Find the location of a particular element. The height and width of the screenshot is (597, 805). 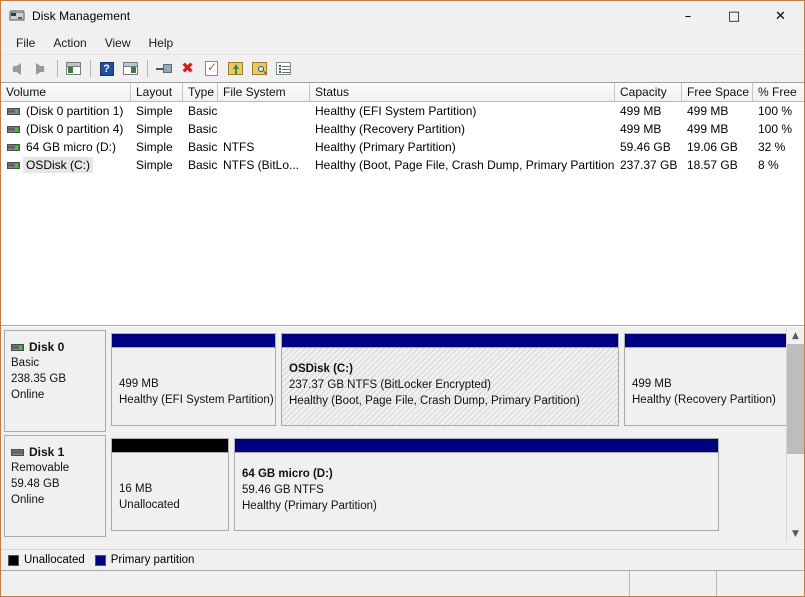

column-header-percentfree: % Free is located at coordinates (778, 92).